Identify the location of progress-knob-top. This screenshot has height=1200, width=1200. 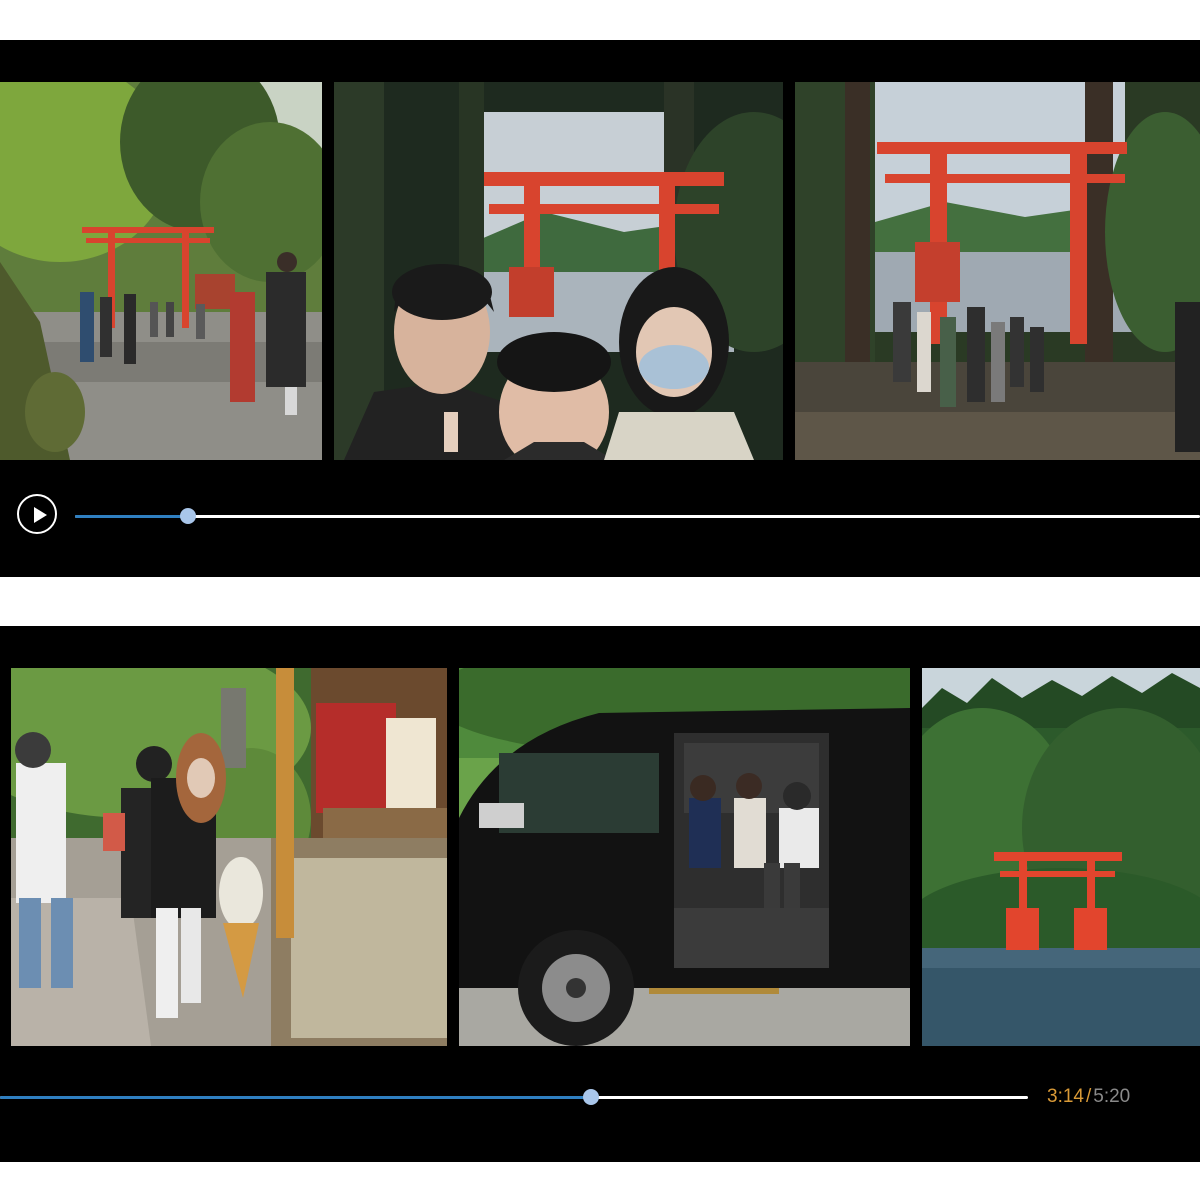
(187, 516).